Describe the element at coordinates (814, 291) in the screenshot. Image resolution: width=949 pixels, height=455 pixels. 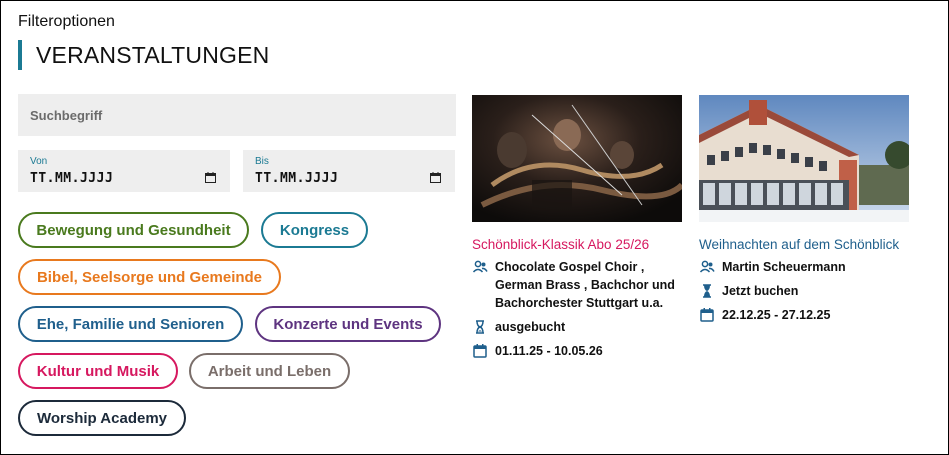
I see `event-status: Jetzt buchen` at that location.